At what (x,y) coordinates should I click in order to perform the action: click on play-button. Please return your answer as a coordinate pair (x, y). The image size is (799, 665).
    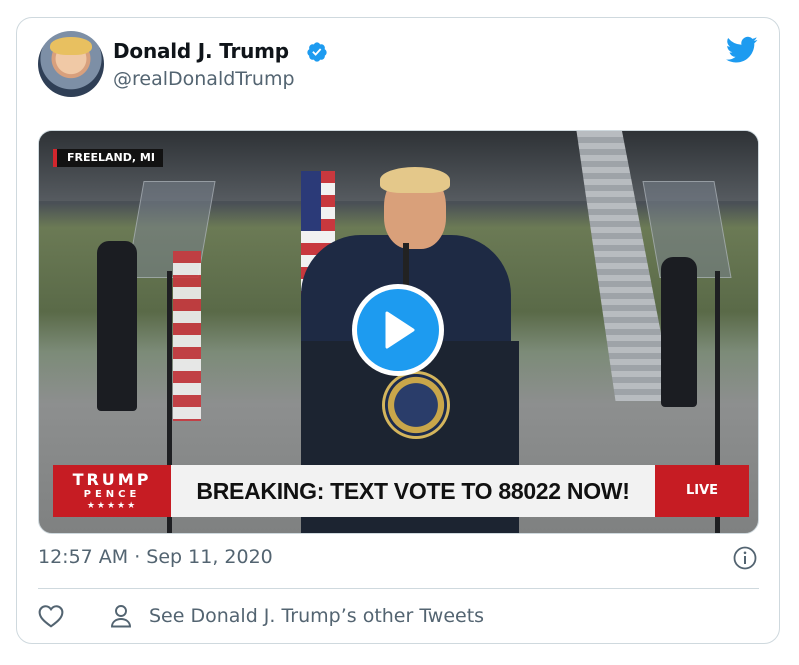
    Looking at the image, I should click on (398, 330).